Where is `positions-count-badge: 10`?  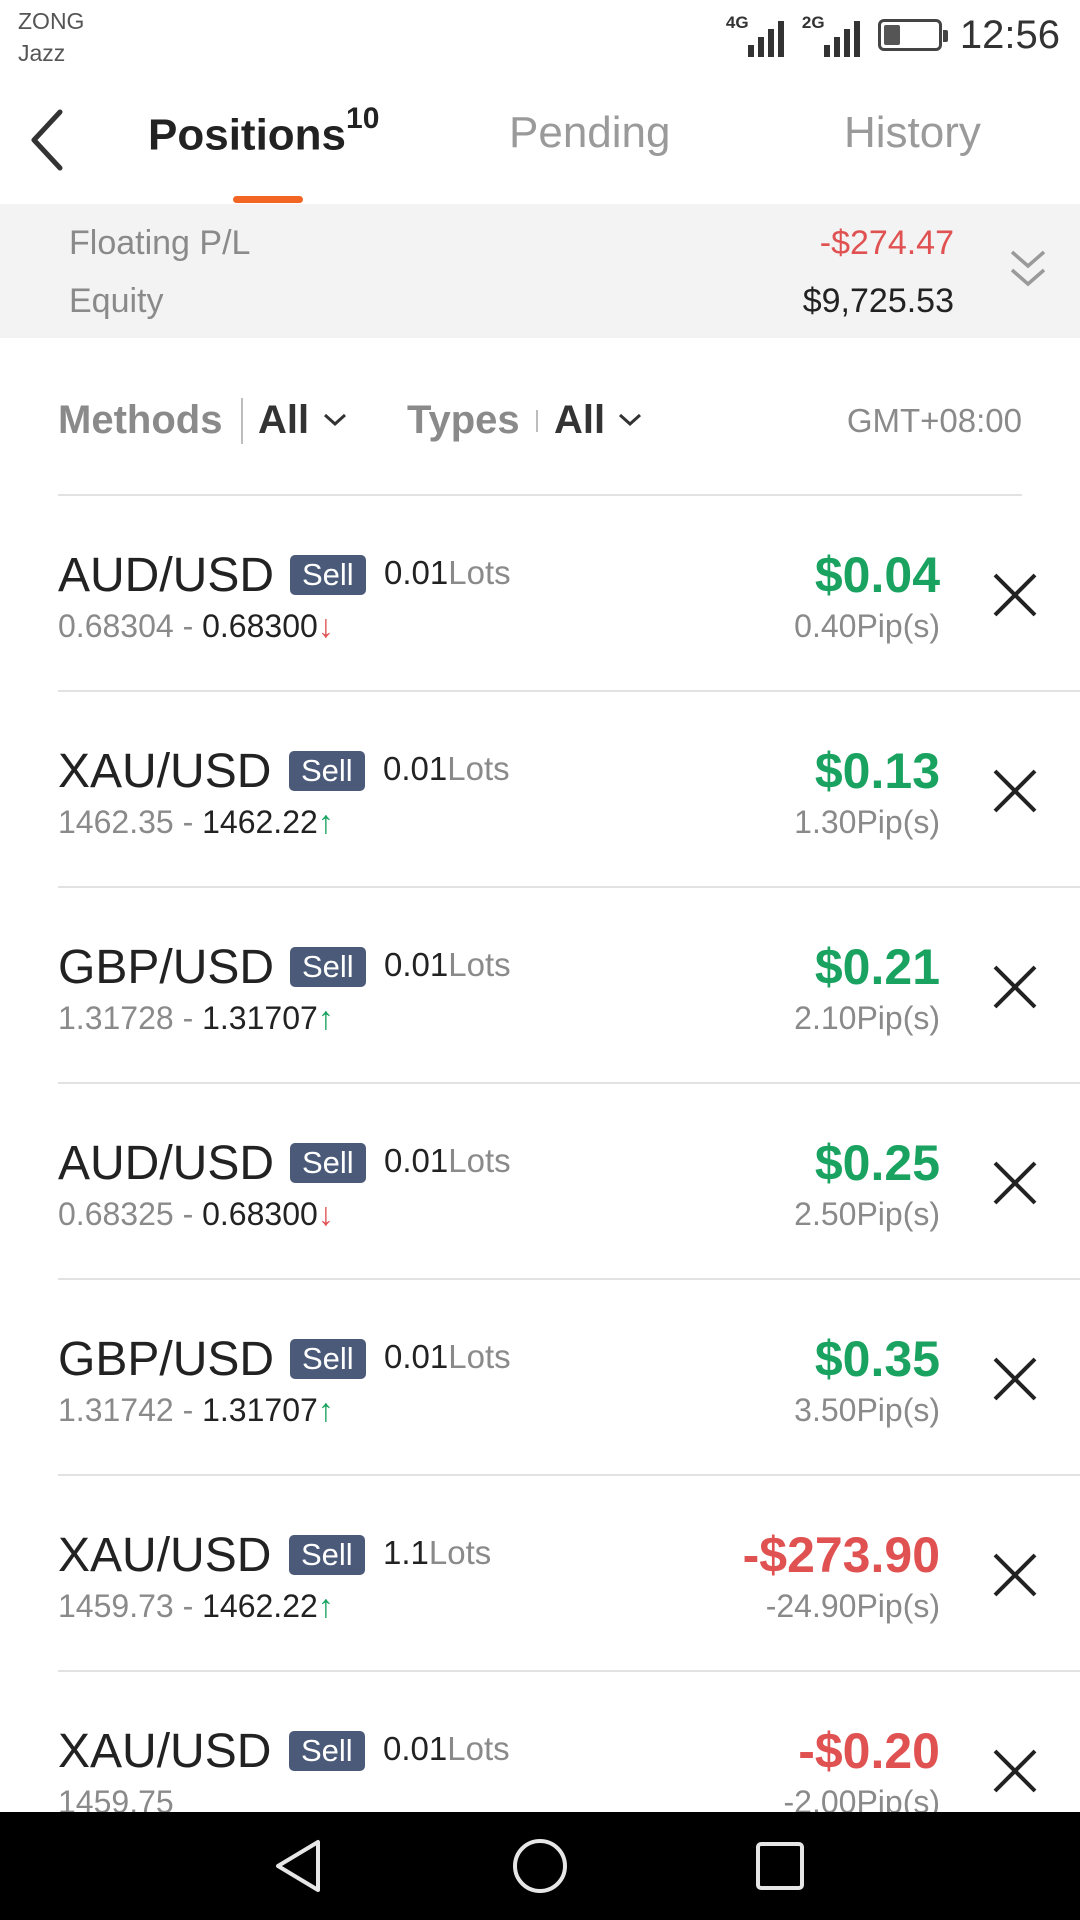
positions-count-badge: 10 is located at coordinates (363, 118).